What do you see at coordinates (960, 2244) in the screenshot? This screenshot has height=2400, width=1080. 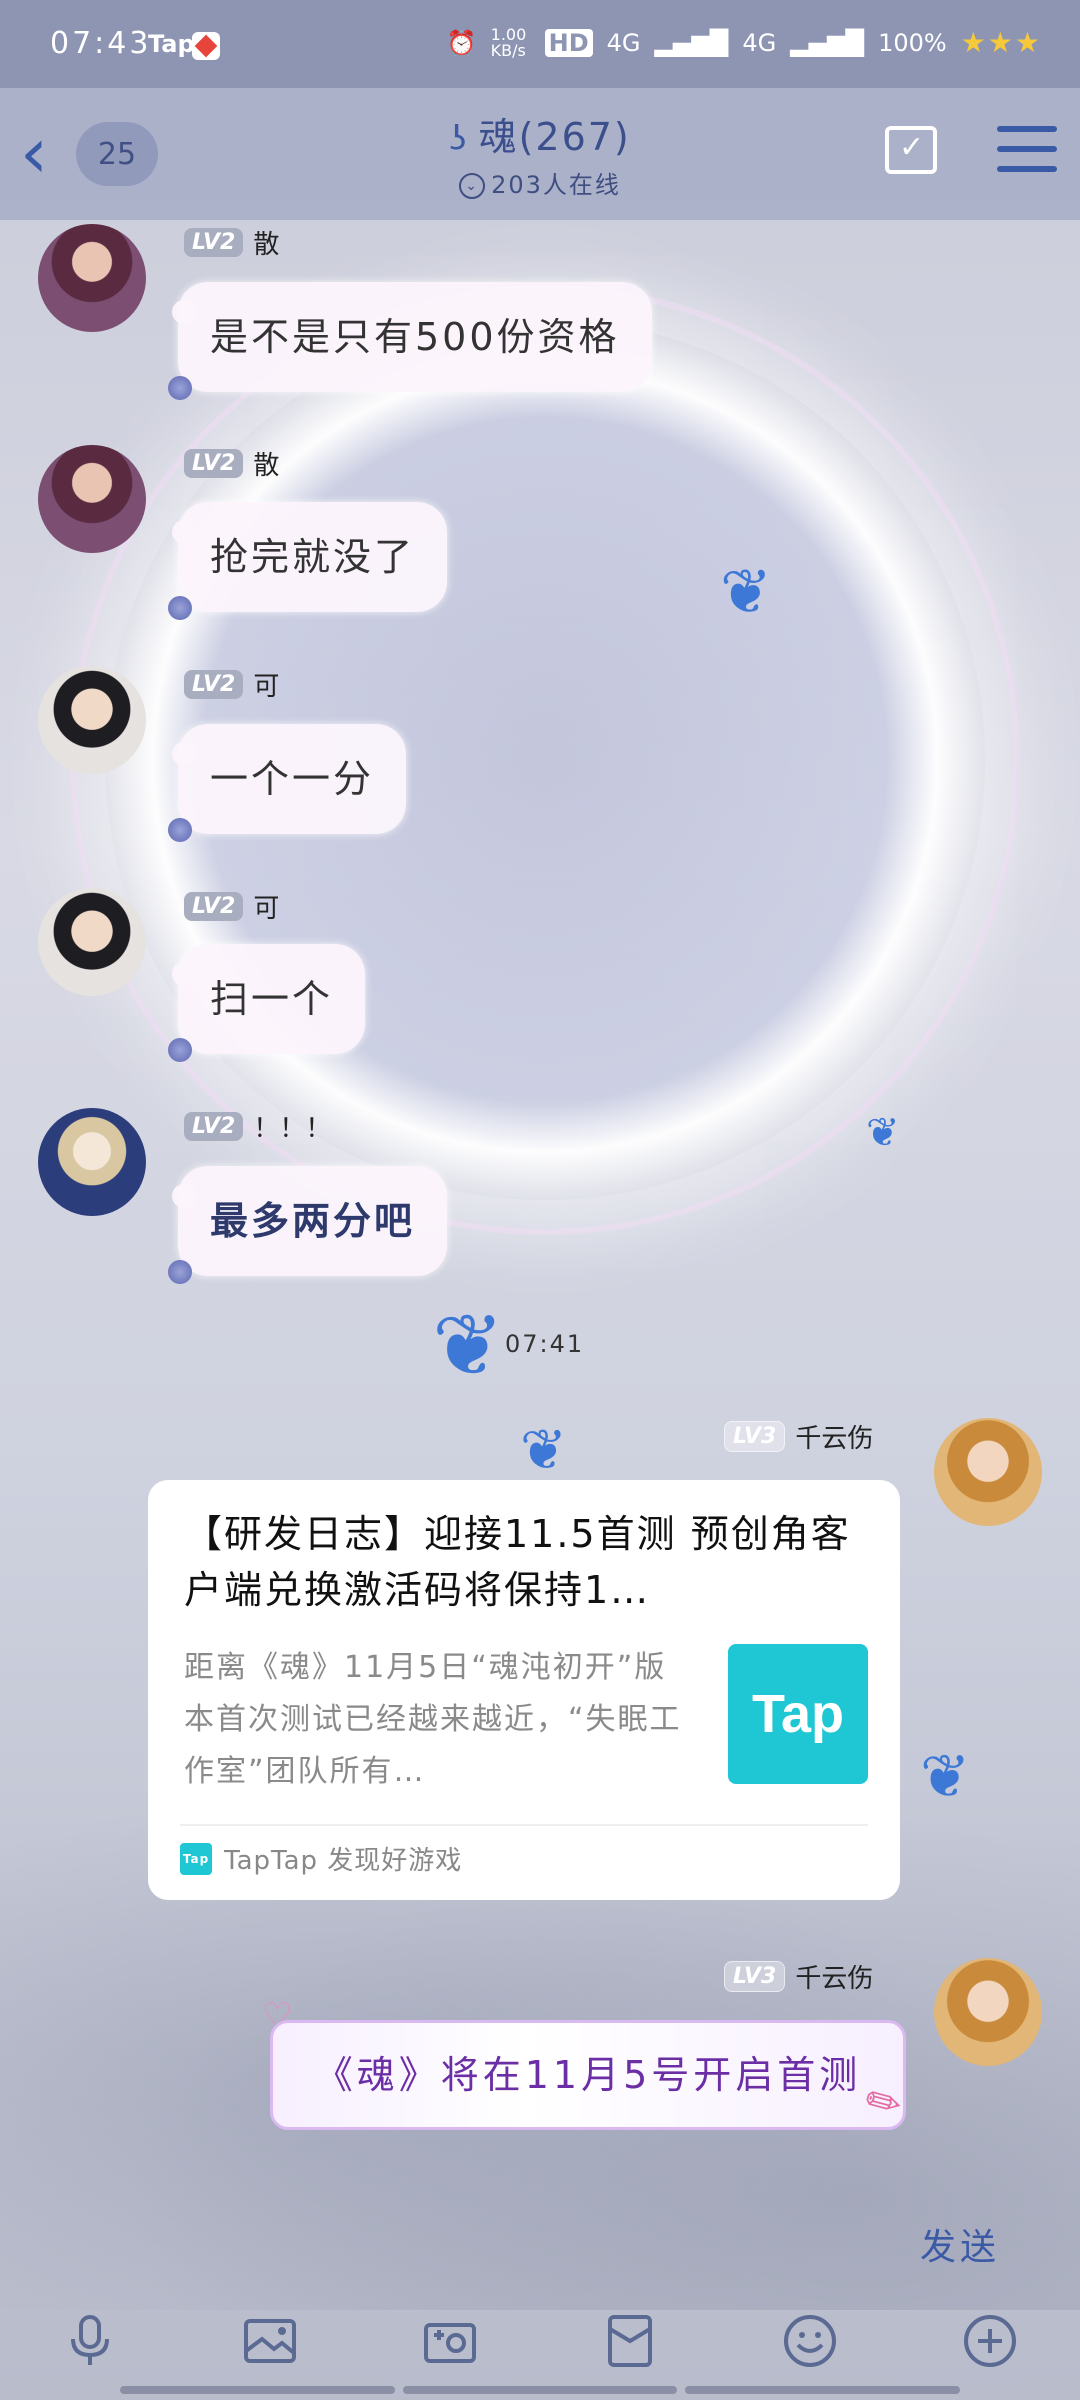 I see `send-button: 发送` at bounding box center [960, 2244].